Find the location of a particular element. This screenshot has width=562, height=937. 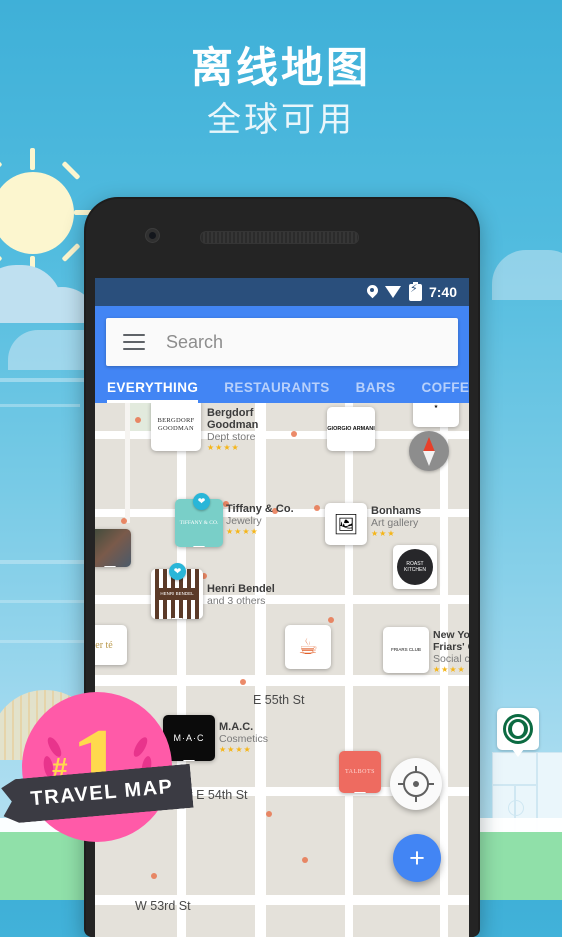

poi-name: Bonhams is located at coordinates (396, 511).